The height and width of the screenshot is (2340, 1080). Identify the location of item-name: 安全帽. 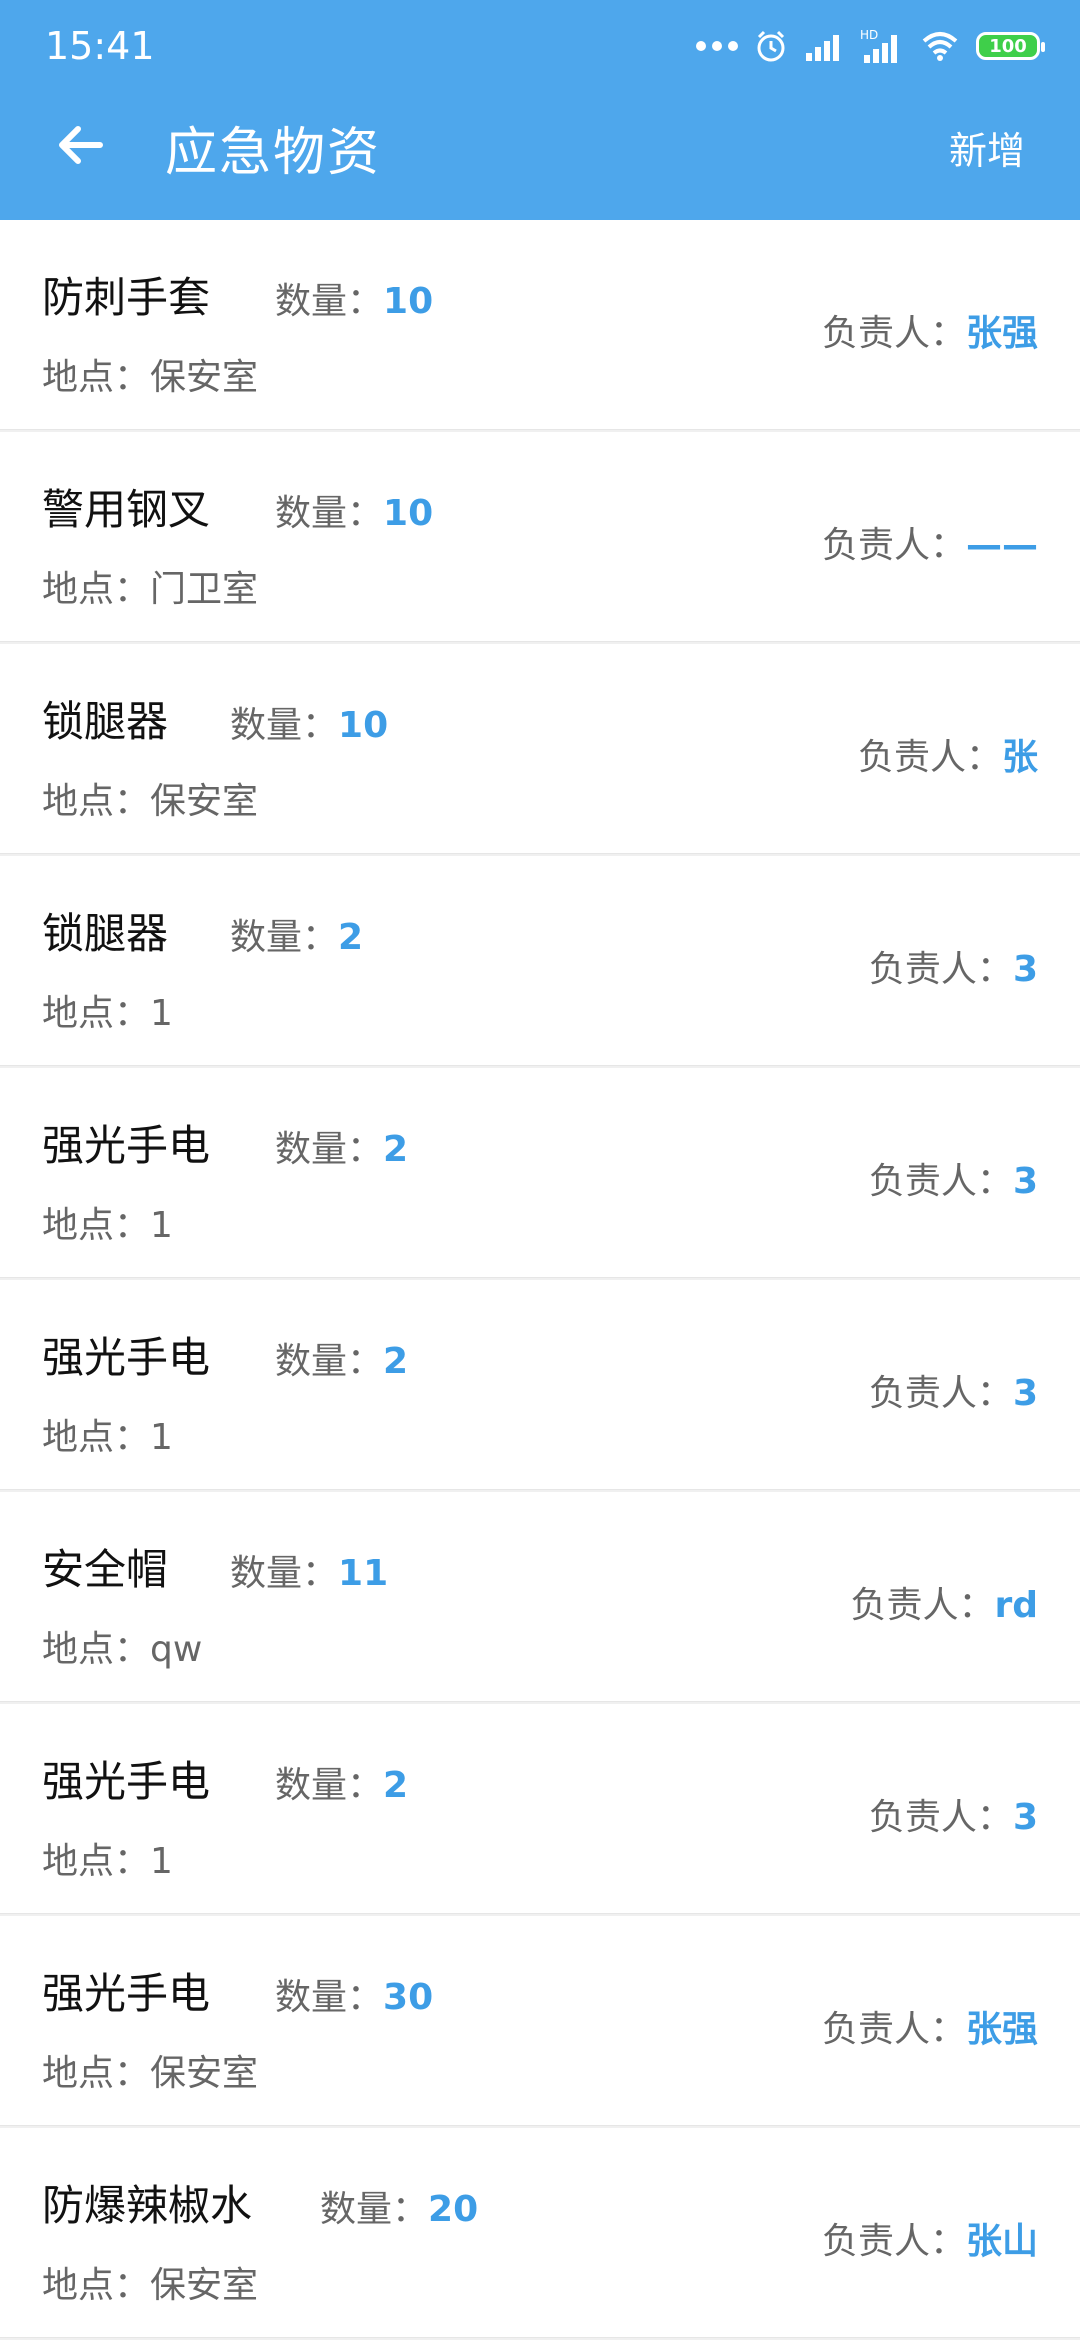
(105, 1569).